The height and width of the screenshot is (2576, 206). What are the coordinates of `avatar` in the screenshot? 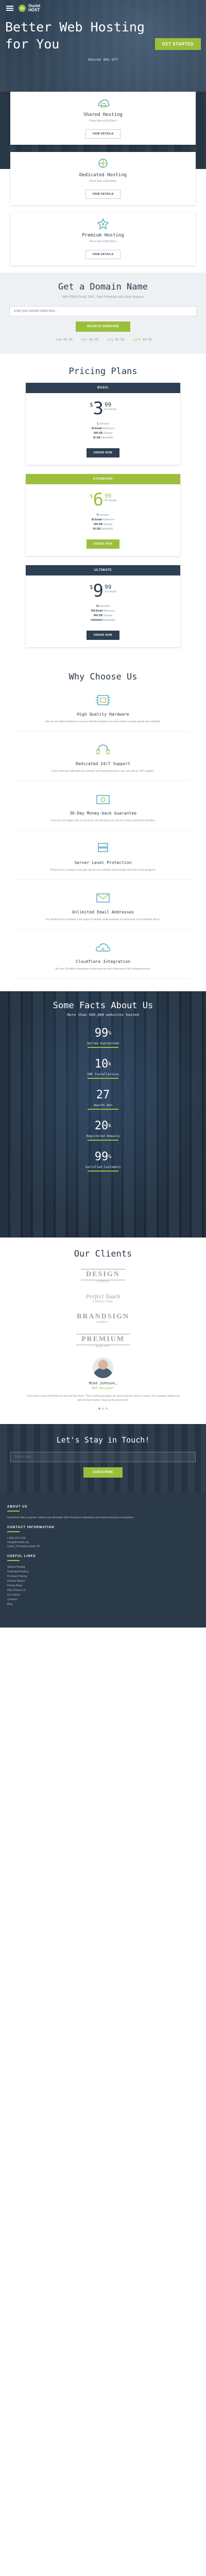 It's located at (103, 1368).